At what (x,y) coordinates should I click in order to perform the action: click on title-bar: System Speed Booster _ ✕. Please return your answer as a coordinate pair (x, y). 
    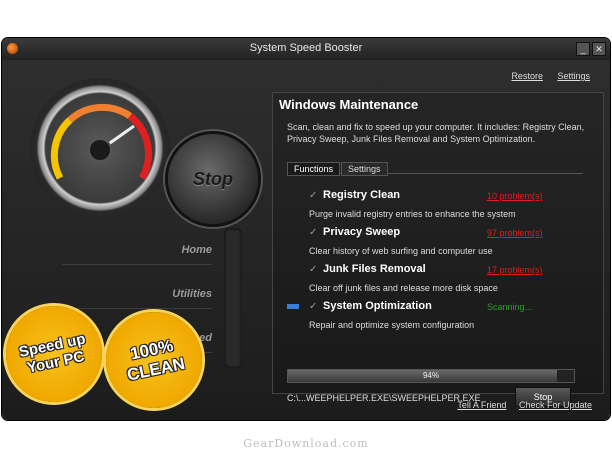
    Looking at the image, I should click on (306, 49).